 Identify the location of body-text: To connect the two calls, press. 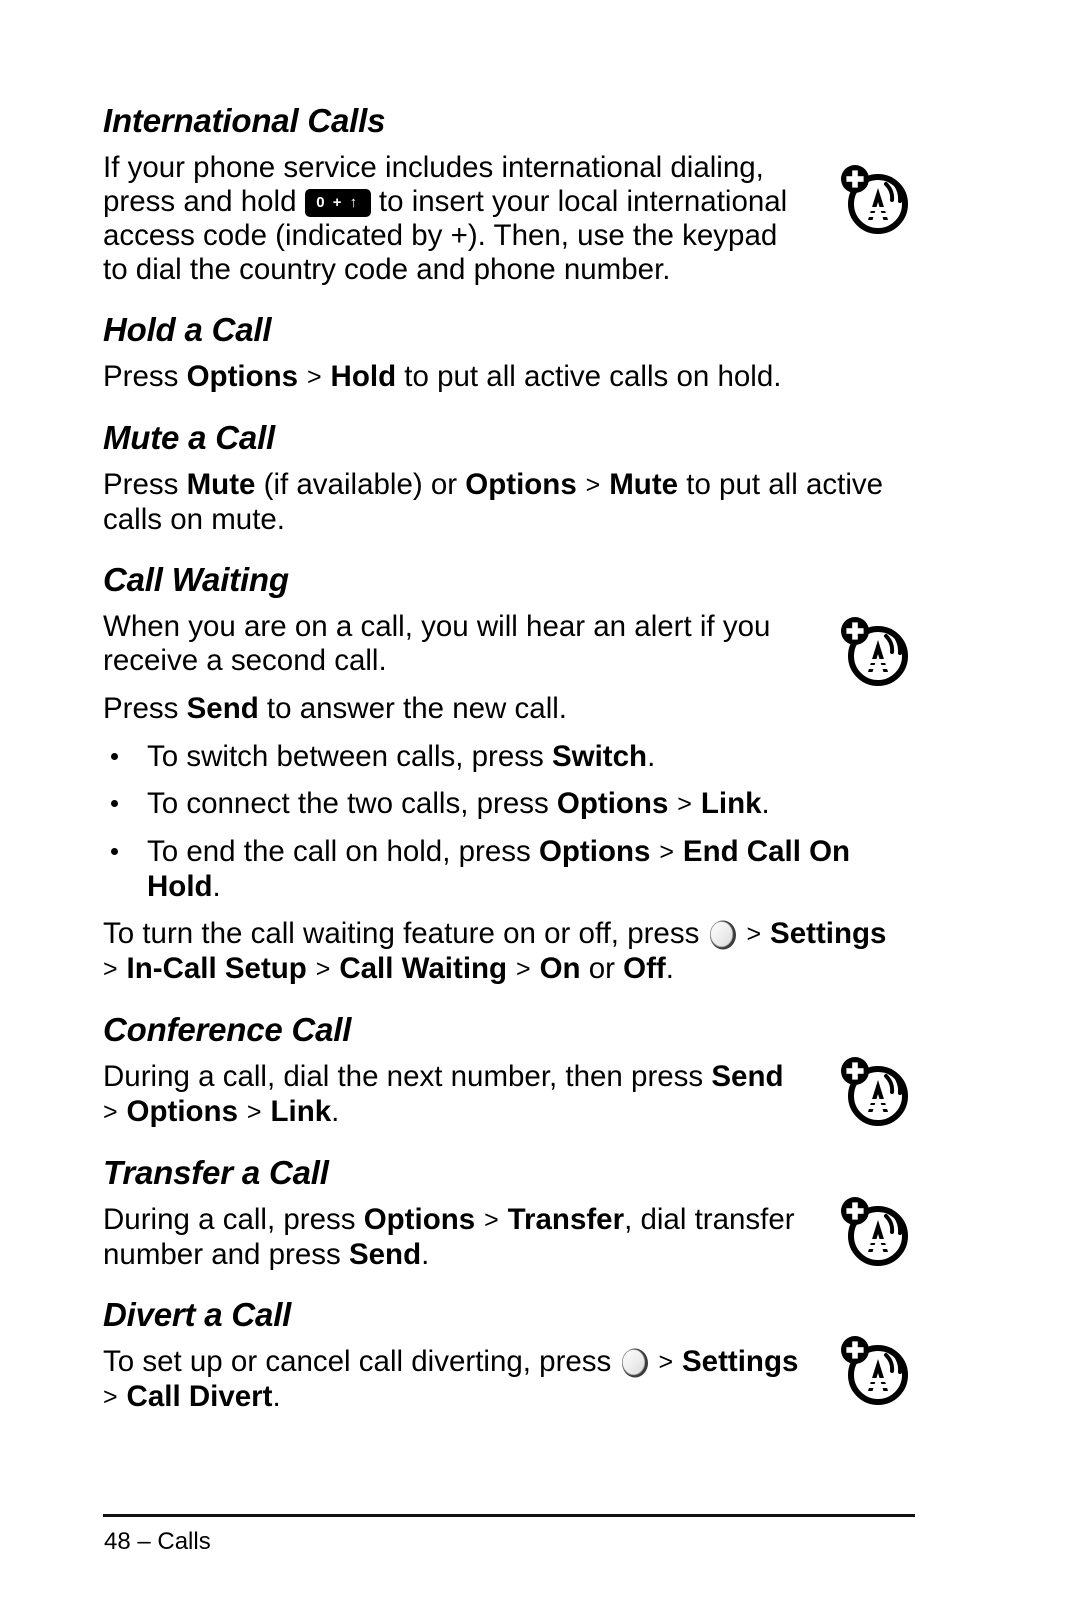
(352, 803).